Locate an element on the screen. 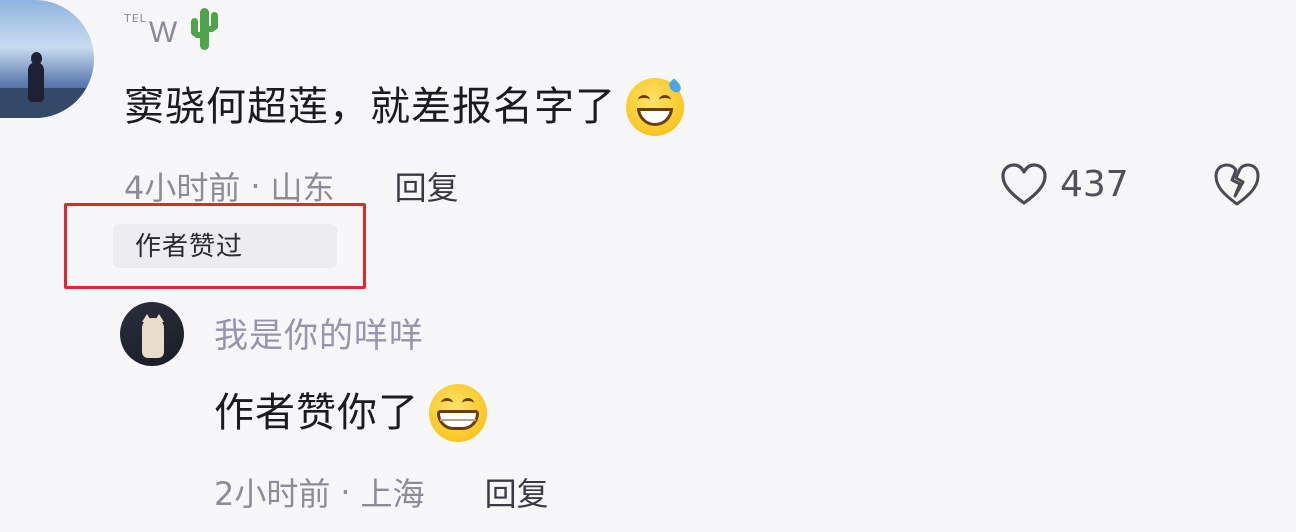 This screenshot has height=532, width=1296. cactus-icon is located at coordinates (204, 28).